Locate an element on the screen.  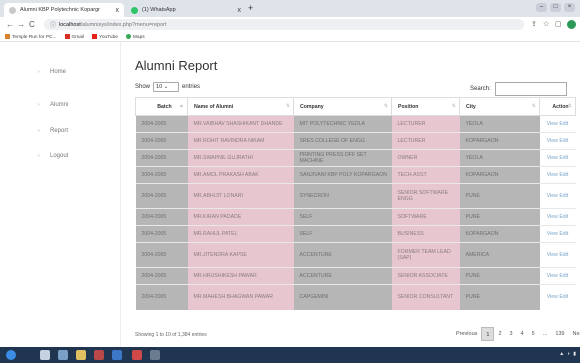
page-title: Alumni Report is located at coordinates (176, 65).